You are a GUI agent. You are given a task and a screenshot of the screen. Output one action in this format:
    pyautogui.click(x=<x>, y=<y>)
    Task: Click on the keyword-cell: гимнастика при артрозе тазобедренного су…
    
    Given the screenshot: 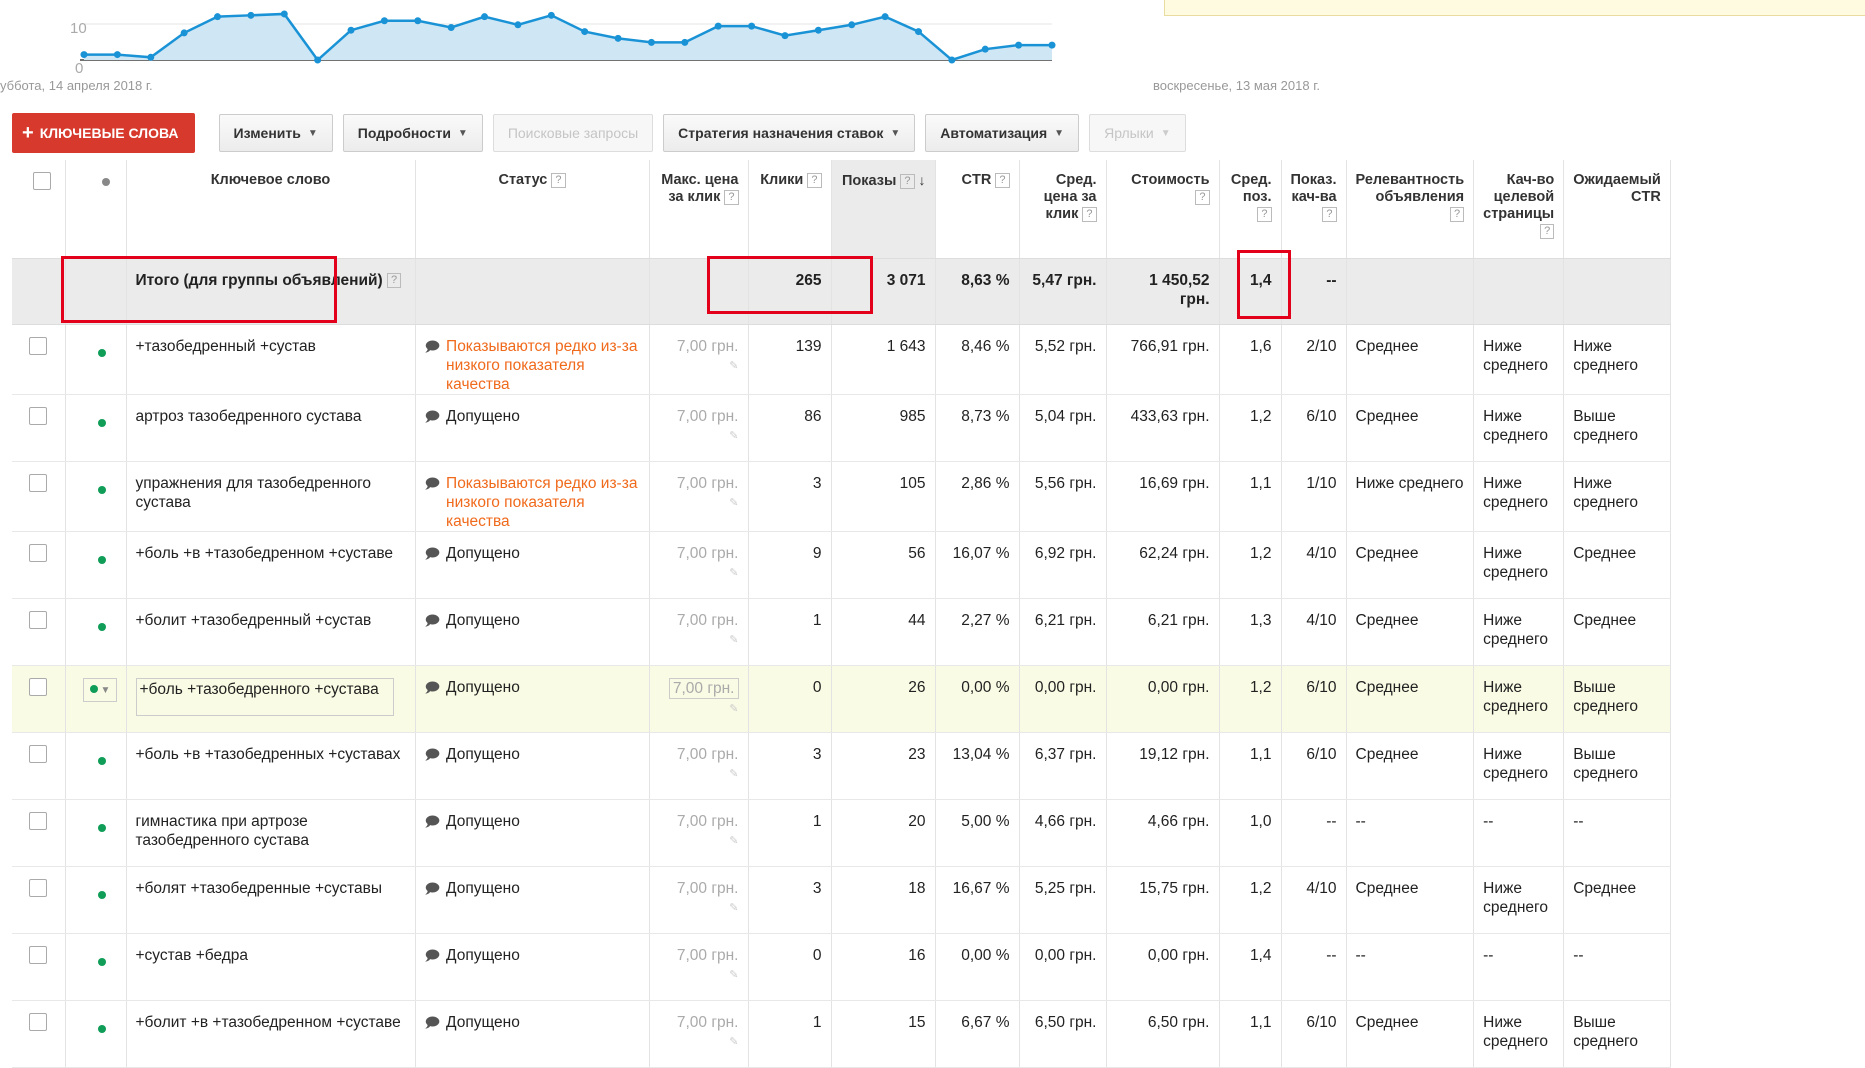 What is the action you would take?
    pyautogui.click(x=271, y=833)
    